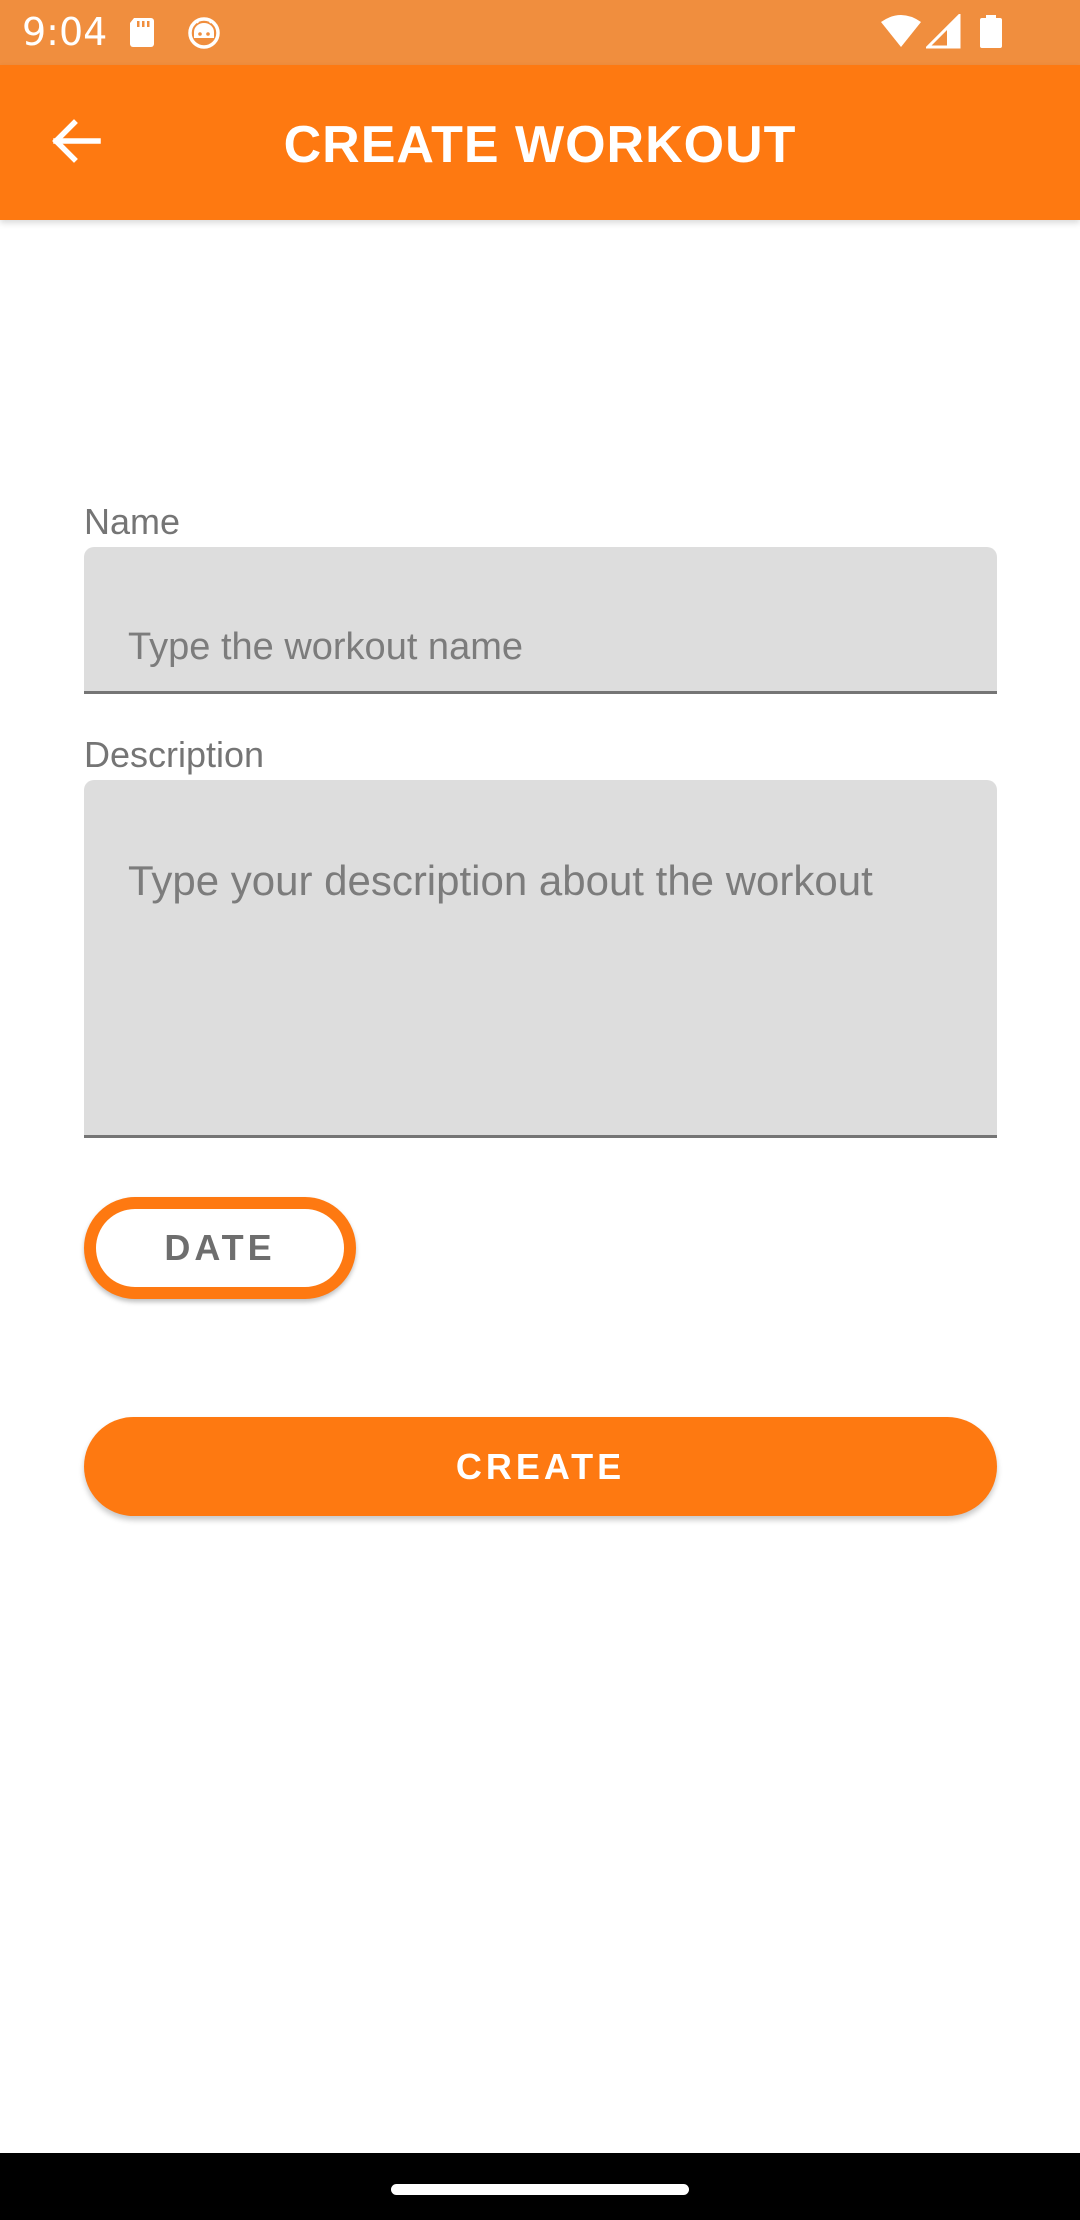 The height and width of the screenshot is (2220, 1080). I want to click on description-label: Description, so click(174, 754).